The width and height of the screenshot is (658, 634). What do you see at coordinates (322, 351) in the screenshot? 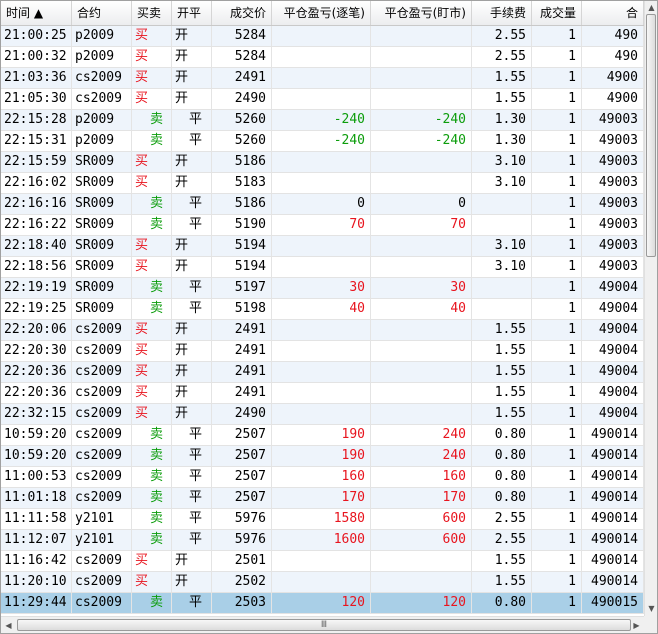
I see `table-row: 22:20:30 cs2009 买开 2491 1.55 1 49004` at bounding box center [322, 351].